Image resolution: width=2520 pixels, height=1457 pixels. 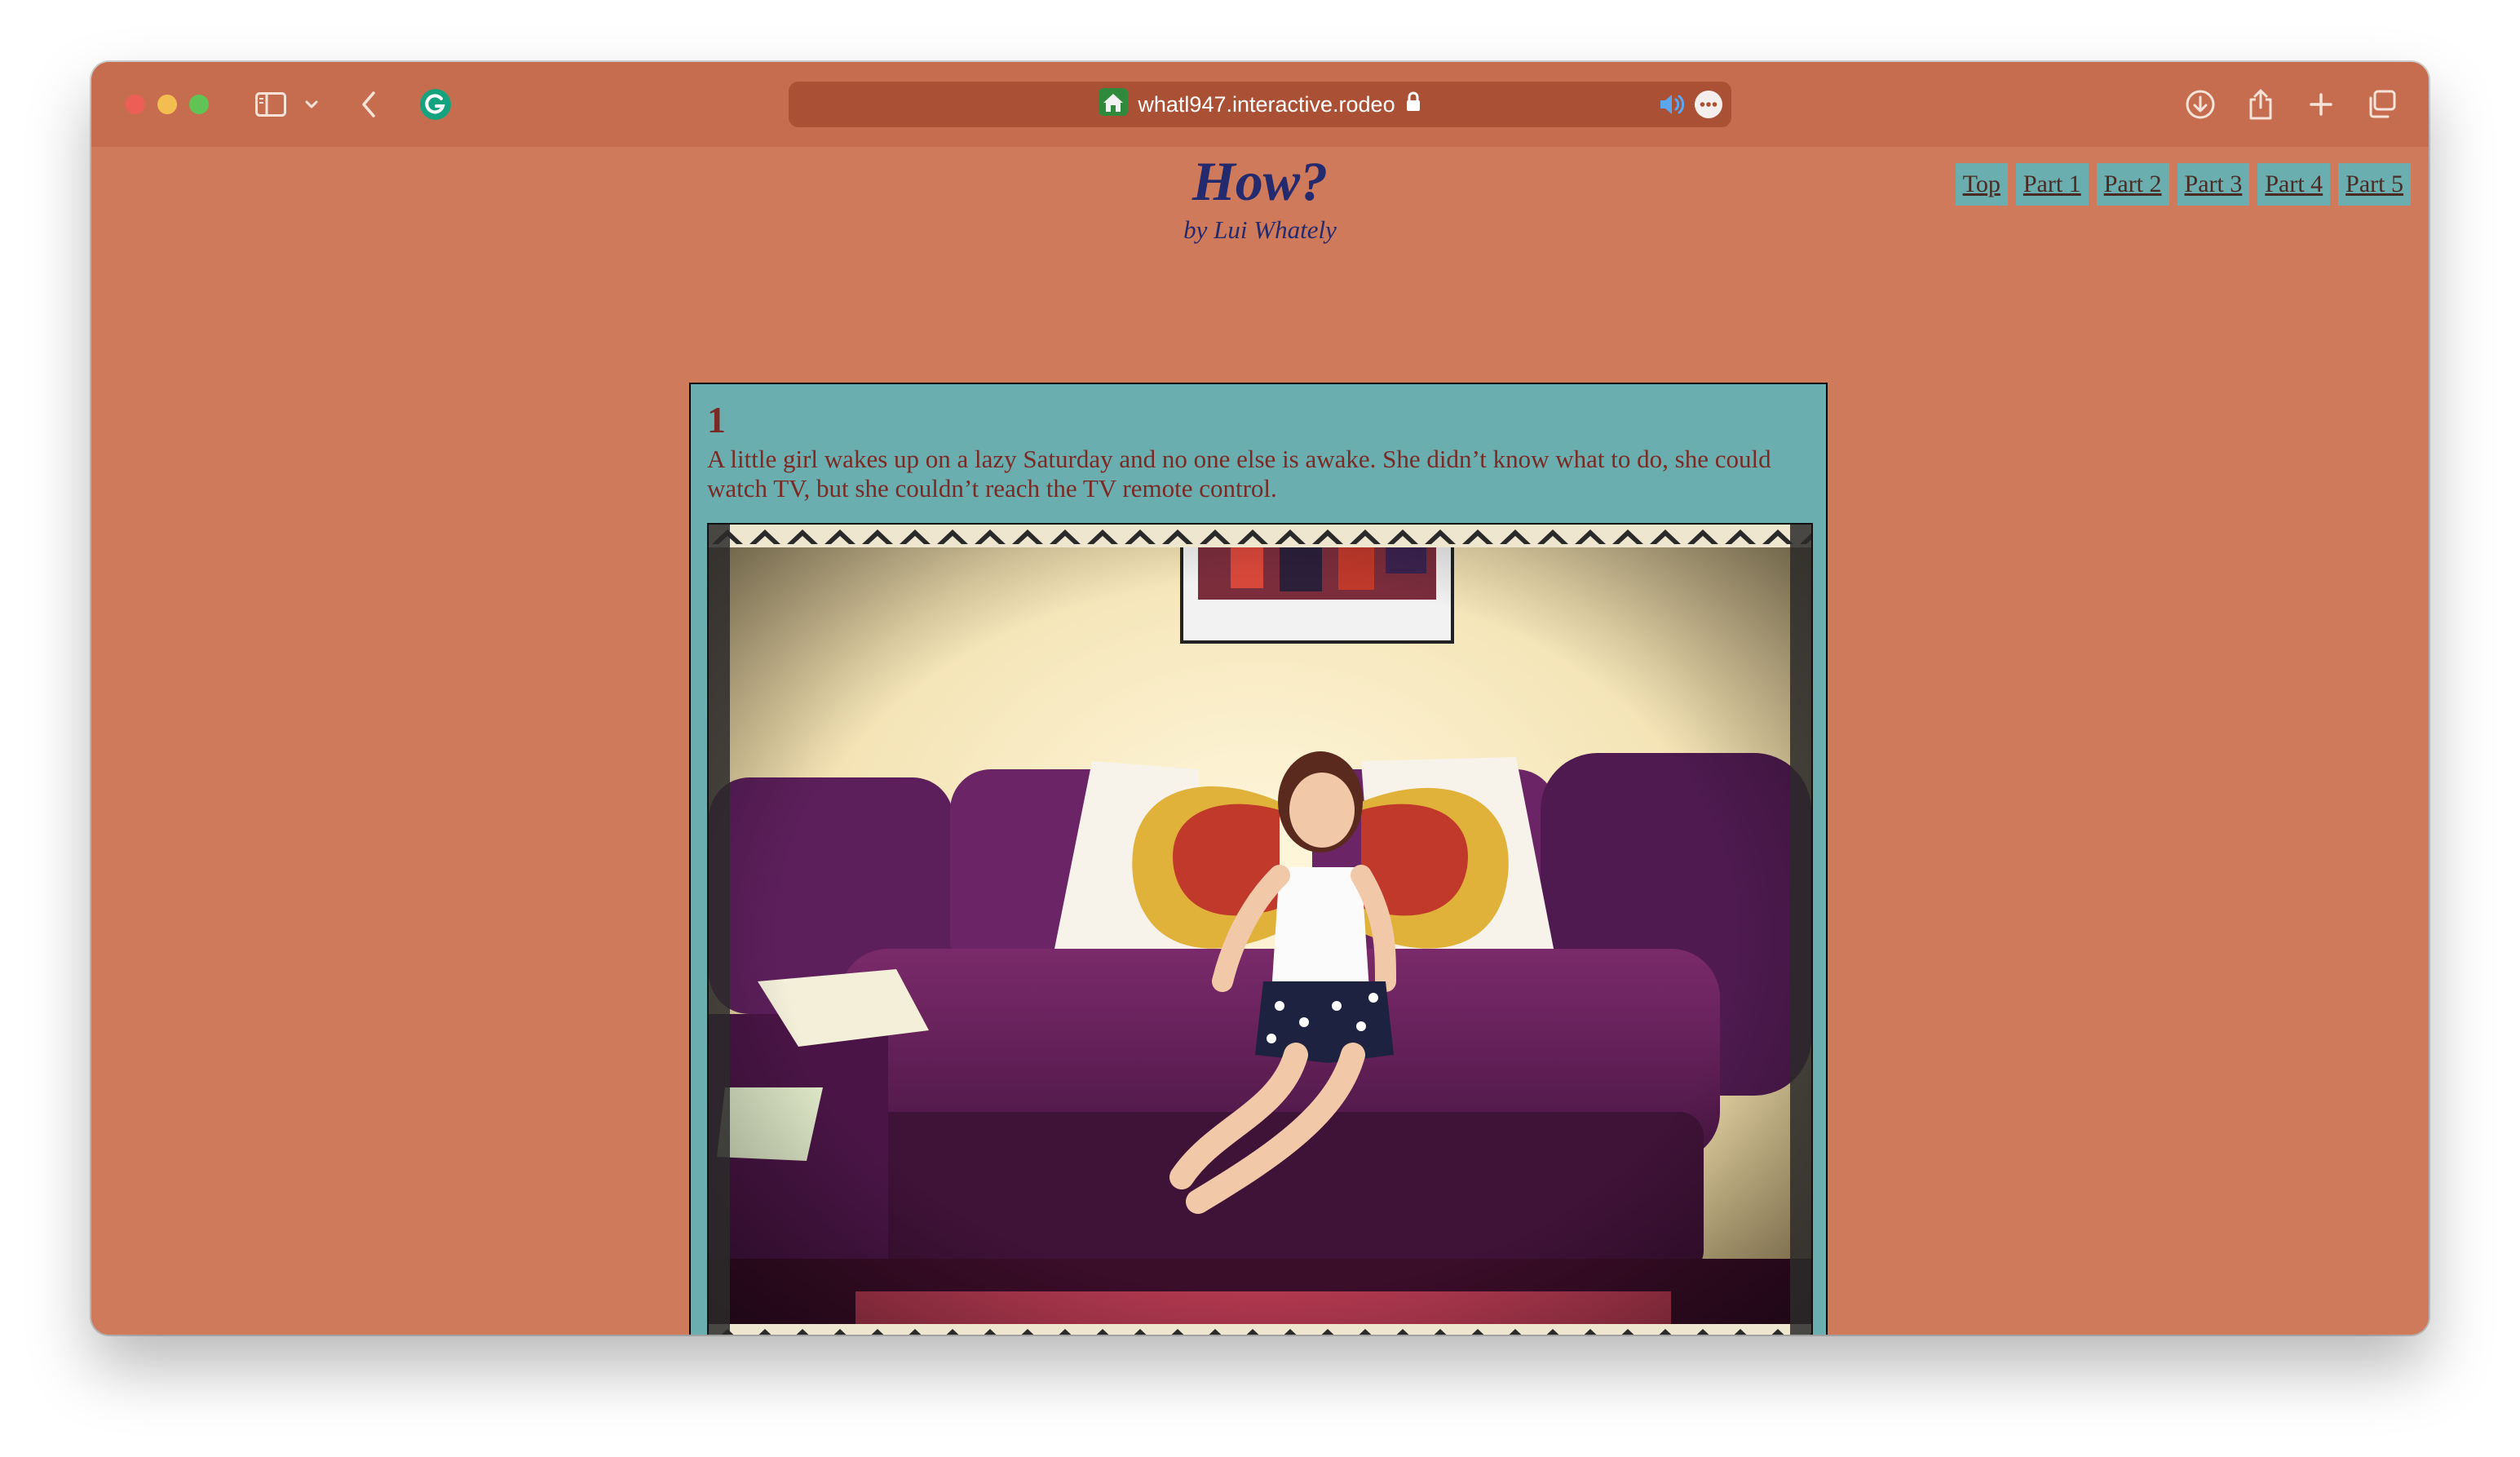 What do you see at coordinates (135, 104) in the screenshot?
I see `close-window-button` at bounding box center [135, 104].